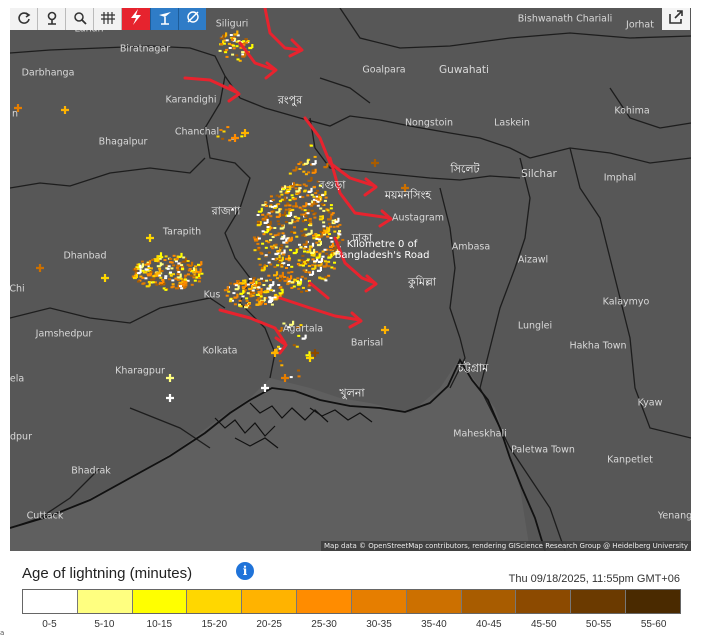 This screenshot has height=638, width=702. I want to click on page-marker: a, so click(2, 633).